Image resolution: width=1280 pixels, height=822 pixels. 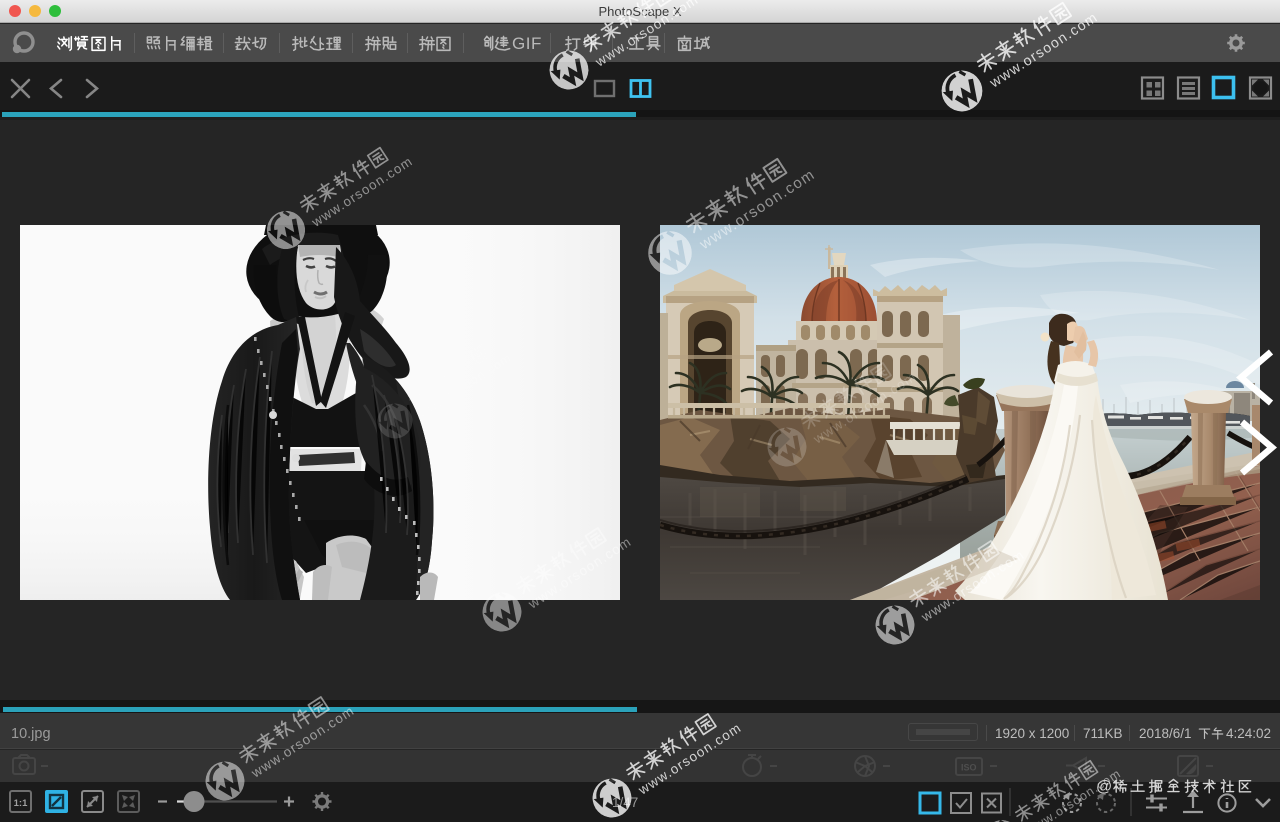 What do you see at coordinates (21, 803) in the screenshot?
I see `svg-text: 1:1` at bounding box center [21, 803].